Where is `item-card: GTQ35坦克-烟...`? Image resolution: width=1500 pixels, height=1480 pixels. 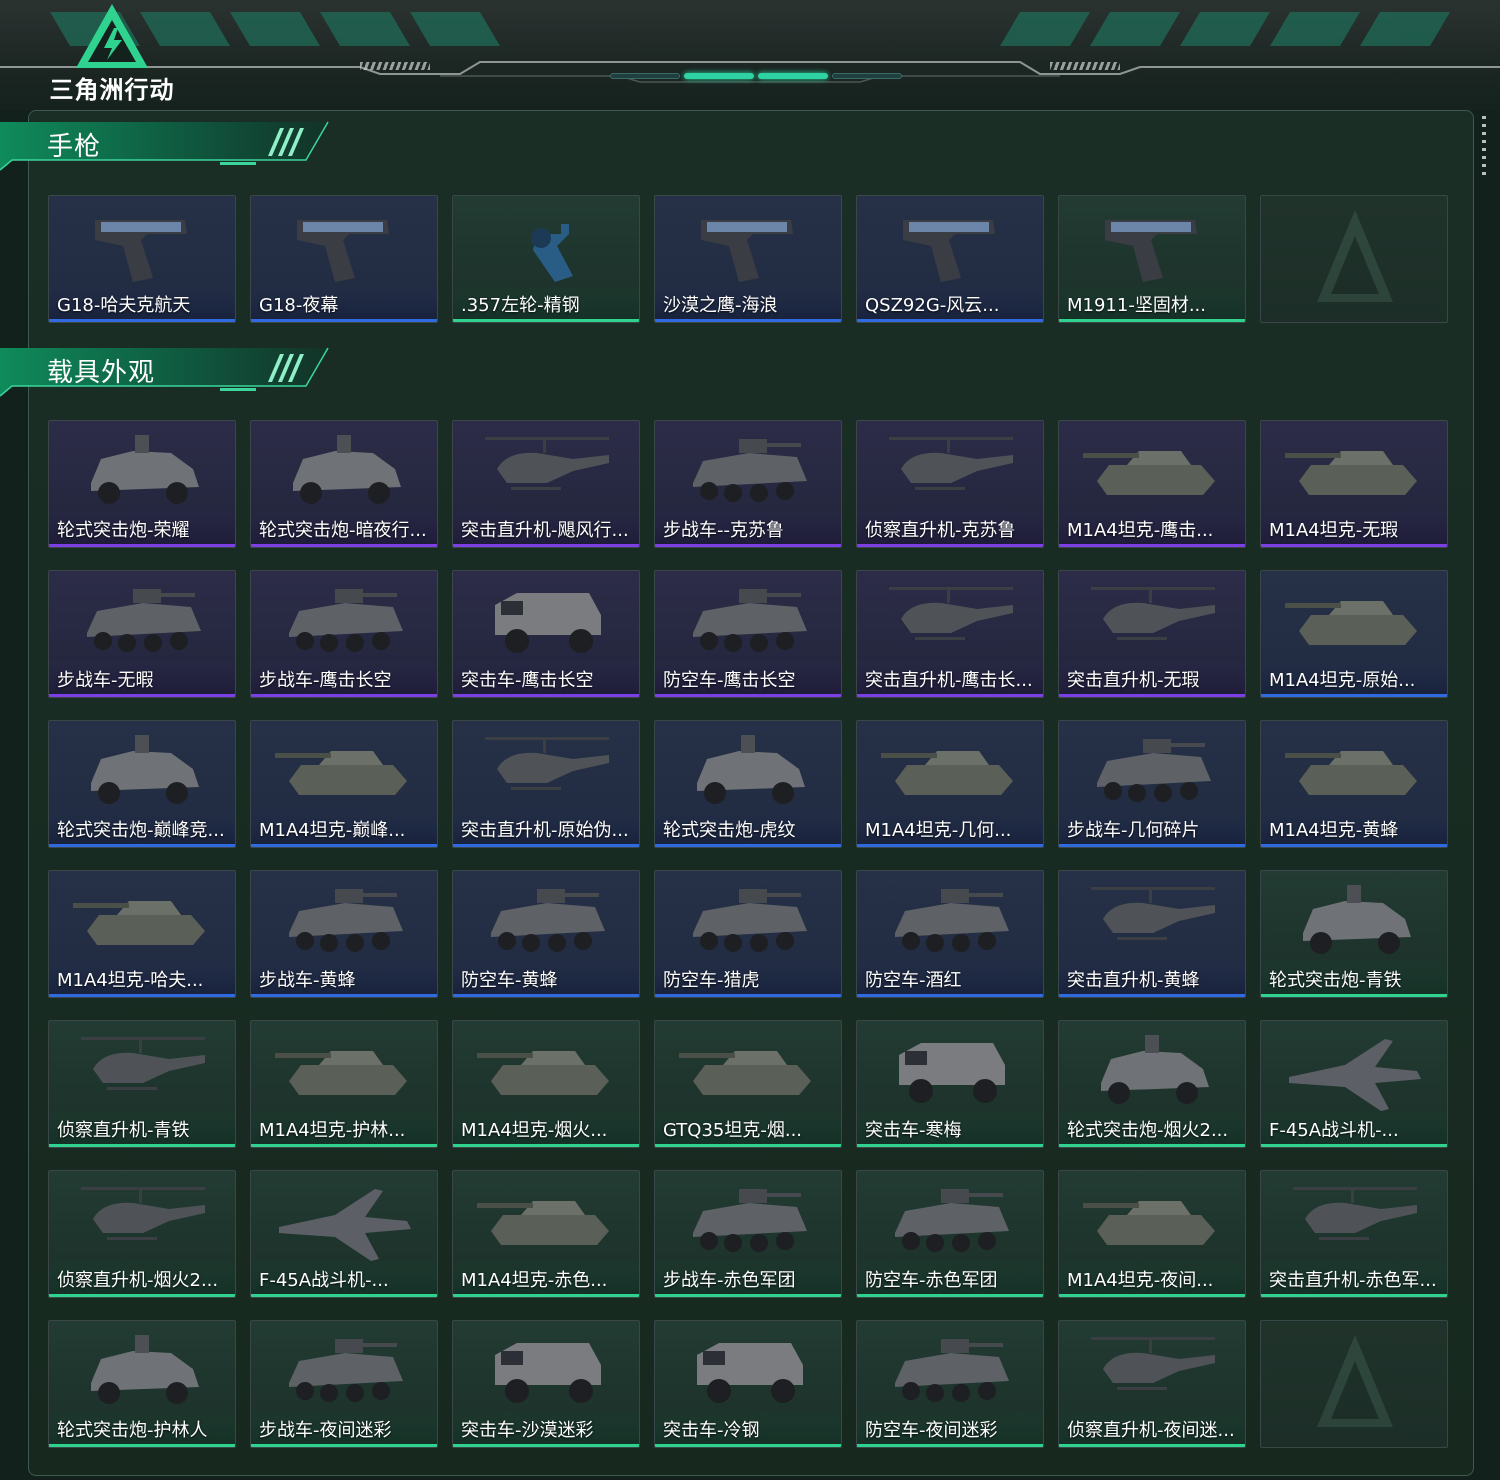
item-card: GTQ35坦克-烟... is located at coordinates (748, 1084).